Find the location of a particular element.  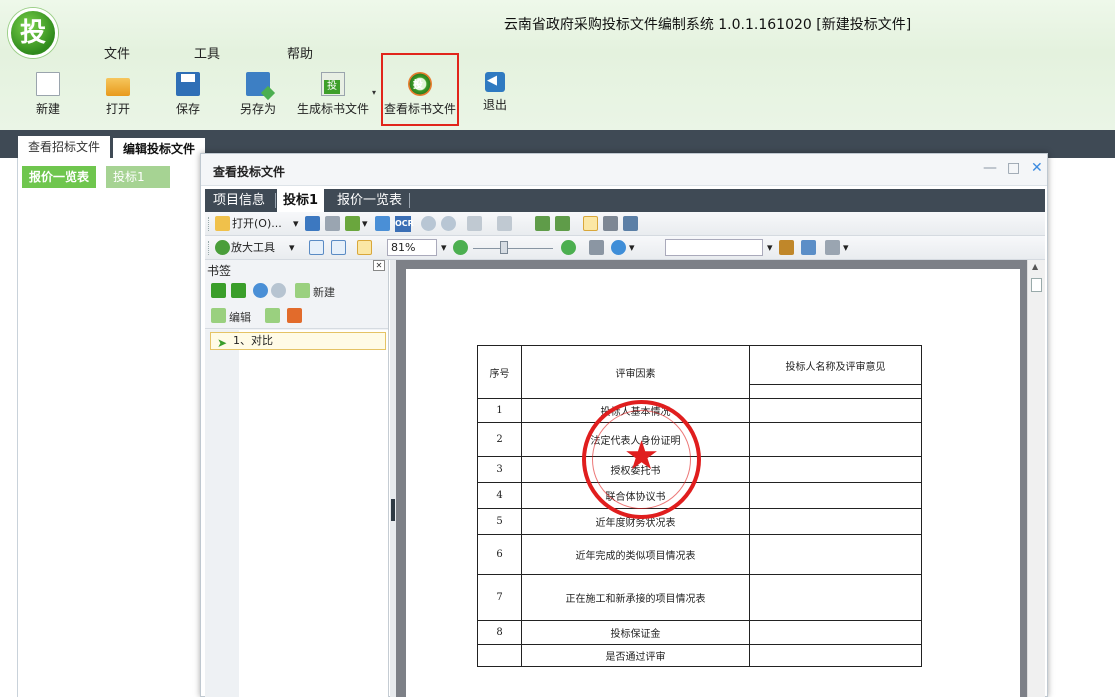

menu-tools: 工具 is located at coordinates (207, 52).